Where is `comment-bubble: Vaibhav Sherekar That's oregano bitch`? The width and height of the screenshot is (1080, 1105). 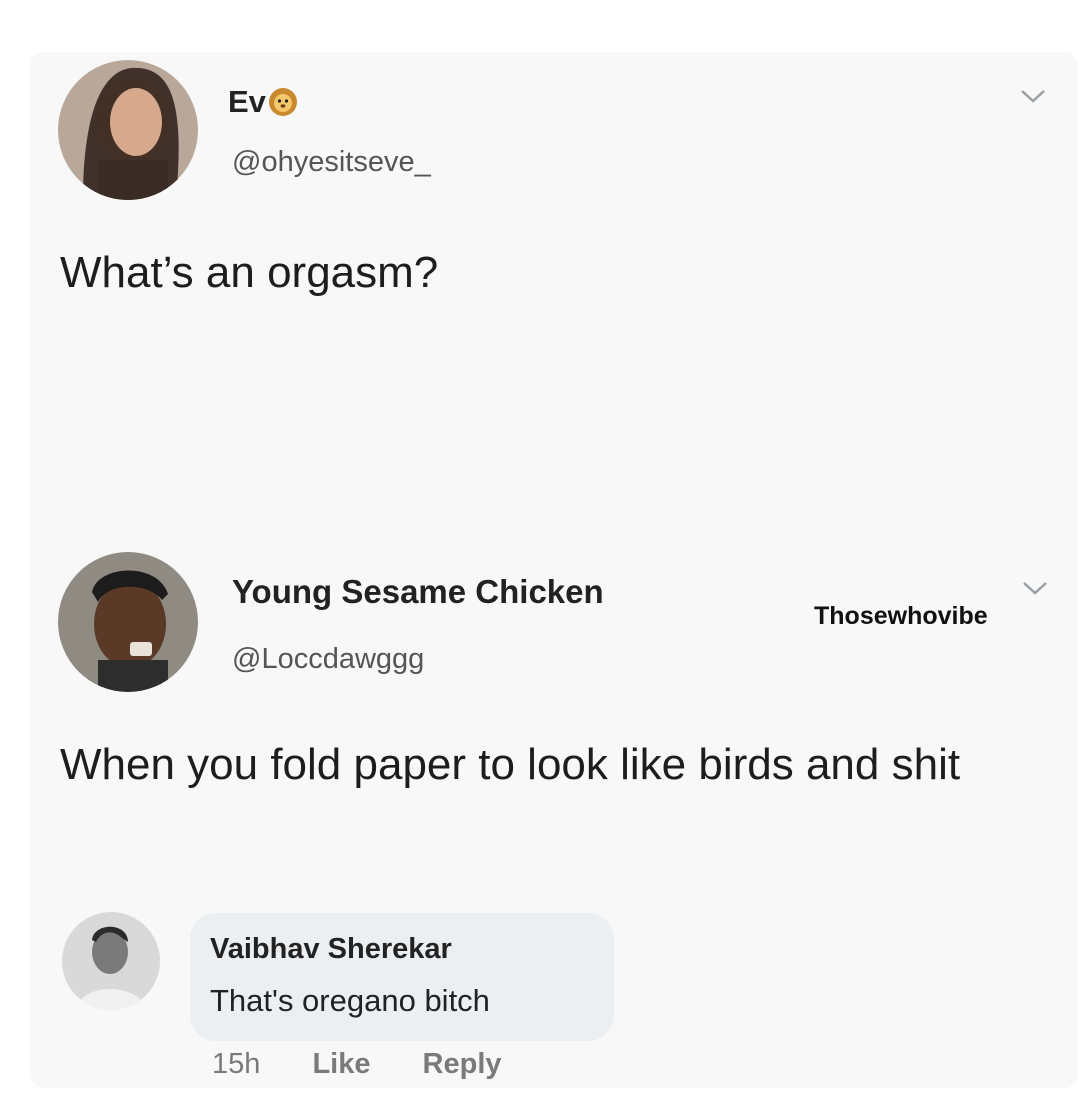 comment-bubble: Vaibhav Sherekar That's oregano bitch is located at coordinates (402, 977).